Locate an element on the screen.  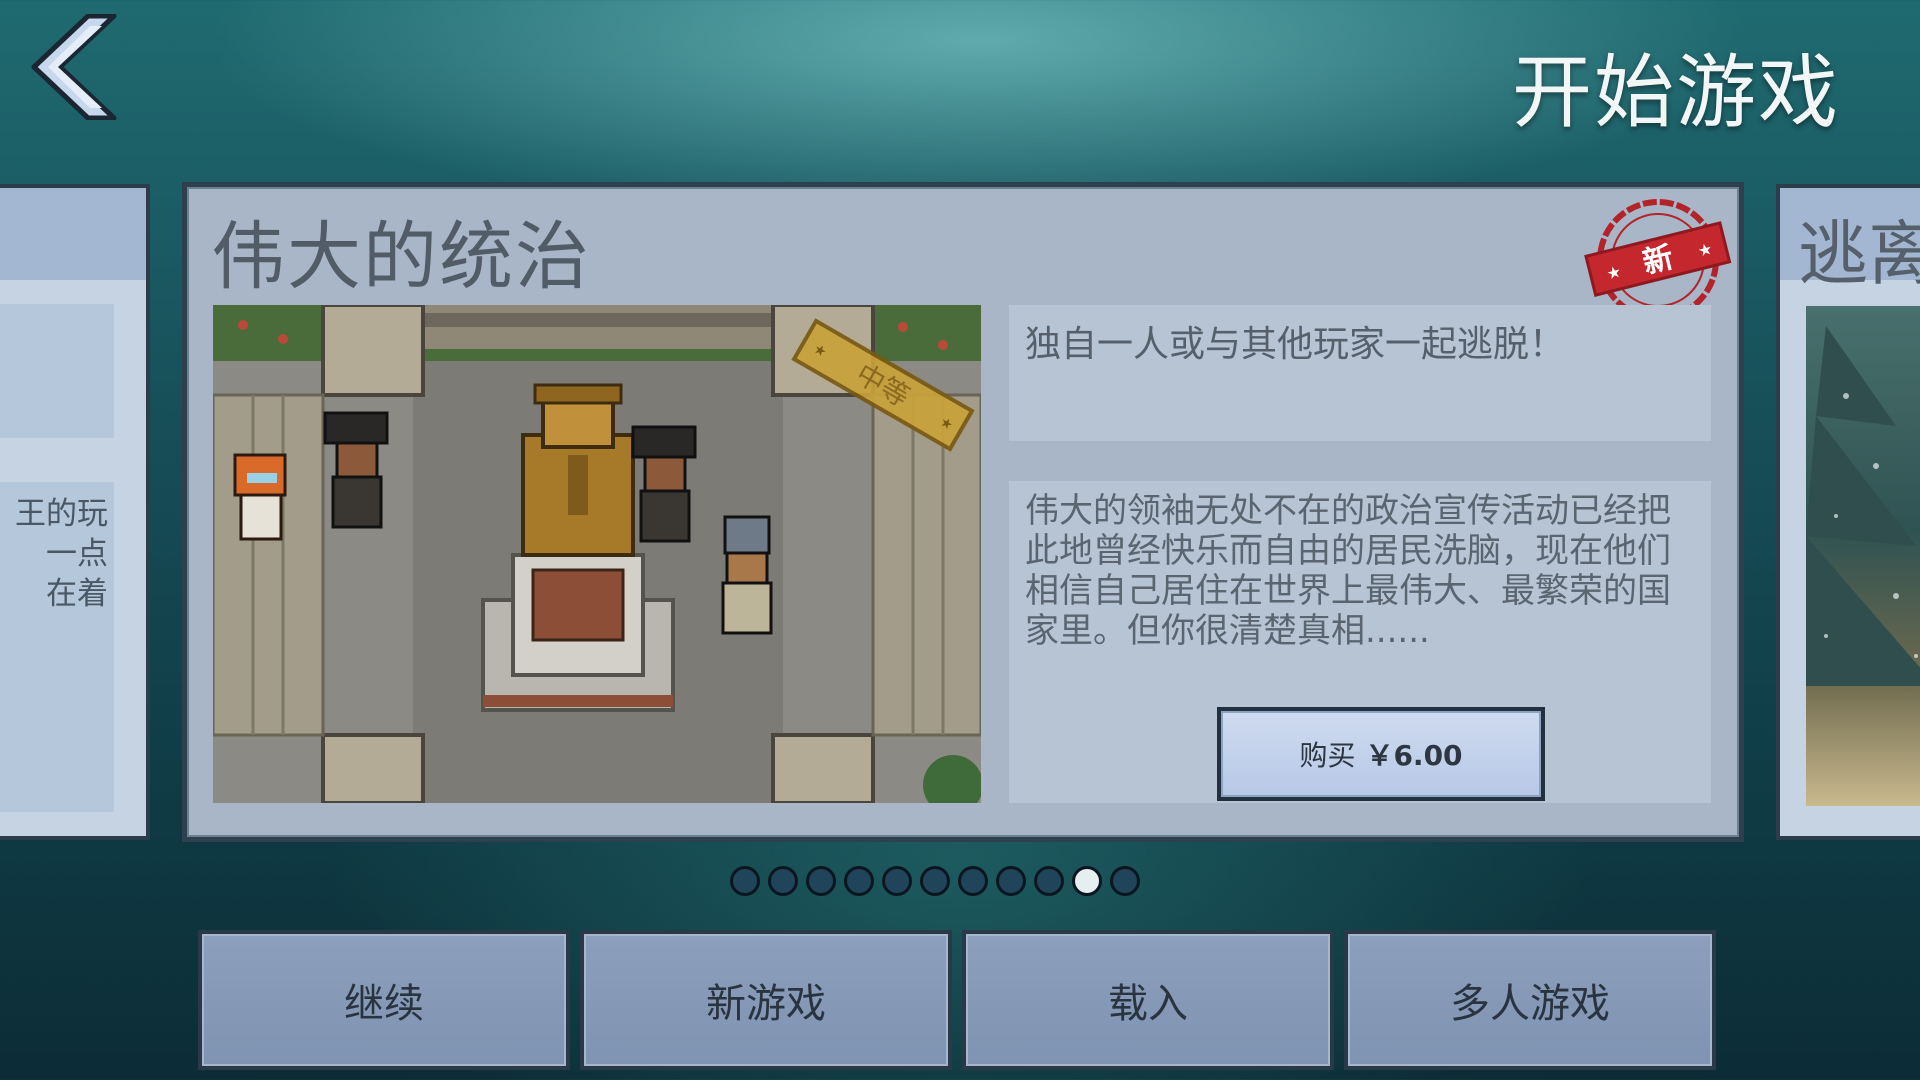
level-title: 伟大的统治 is located at coordinates (401, 257).